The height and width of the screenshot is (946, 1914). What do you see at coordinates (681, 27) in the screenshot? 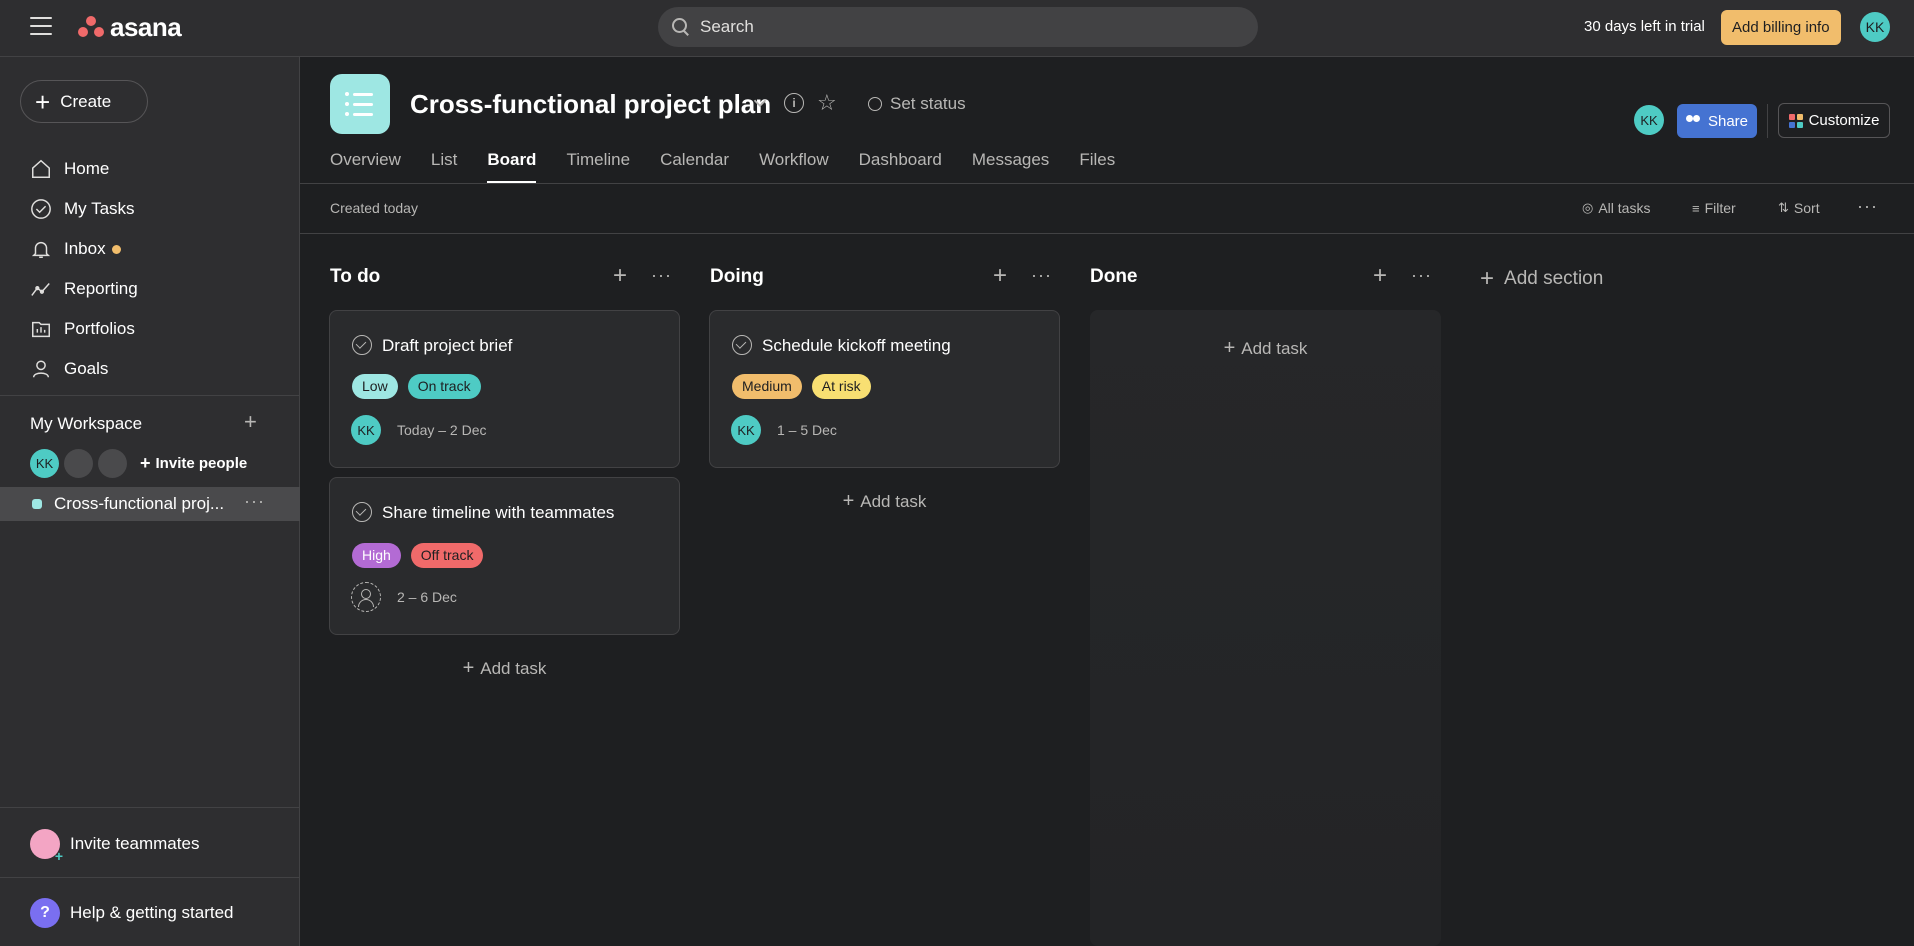
I see `search-icon` at bounding box center [681, 27].